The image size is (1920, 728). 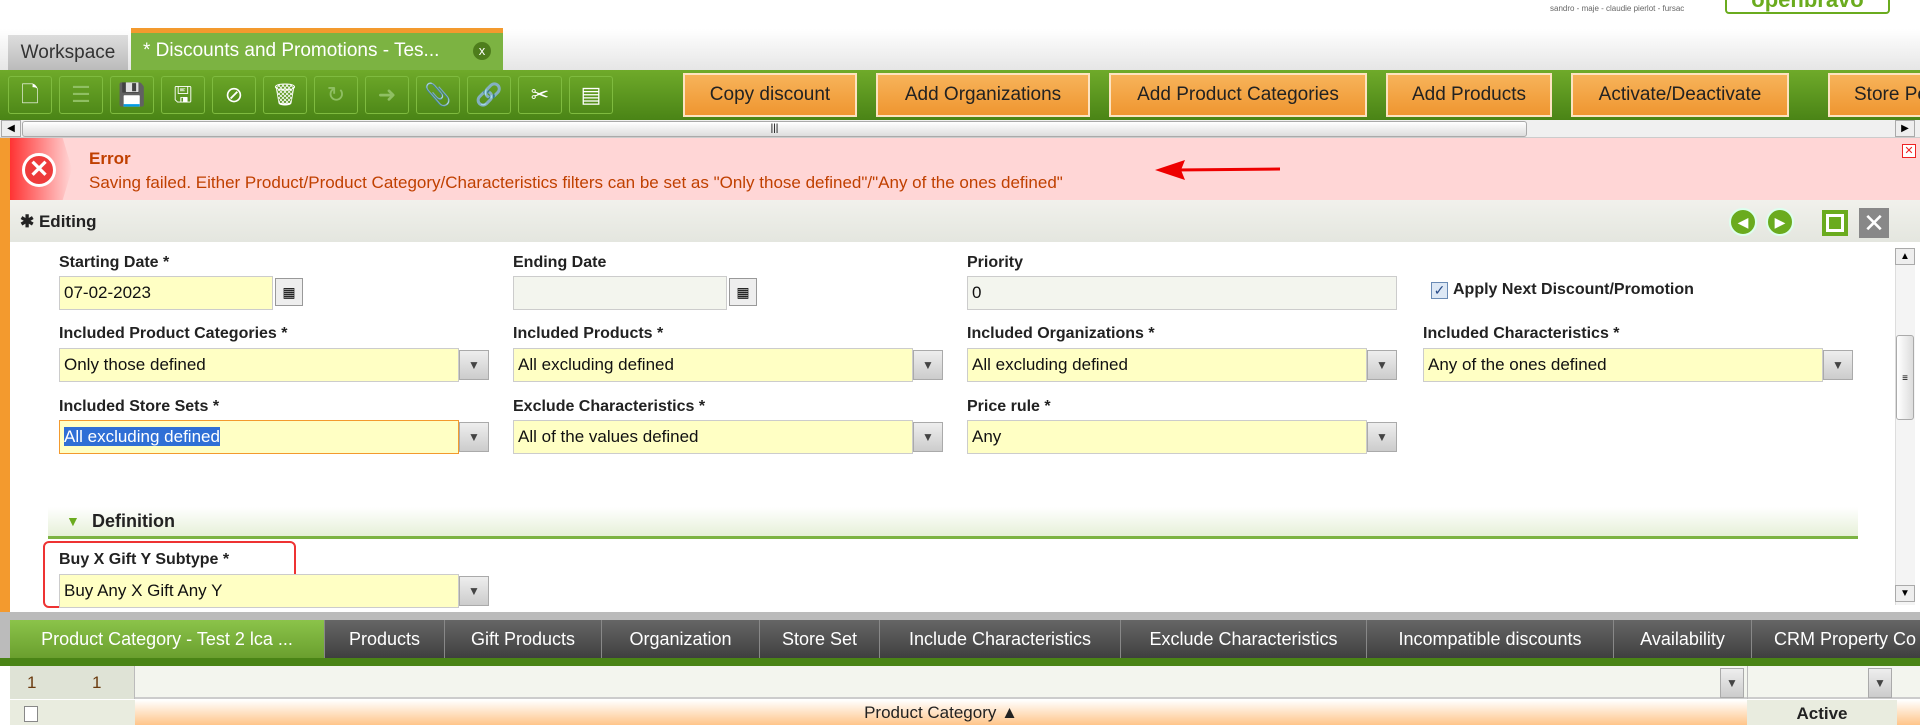 I want to click on subtab-products: Products, so click(x=385, y=639).